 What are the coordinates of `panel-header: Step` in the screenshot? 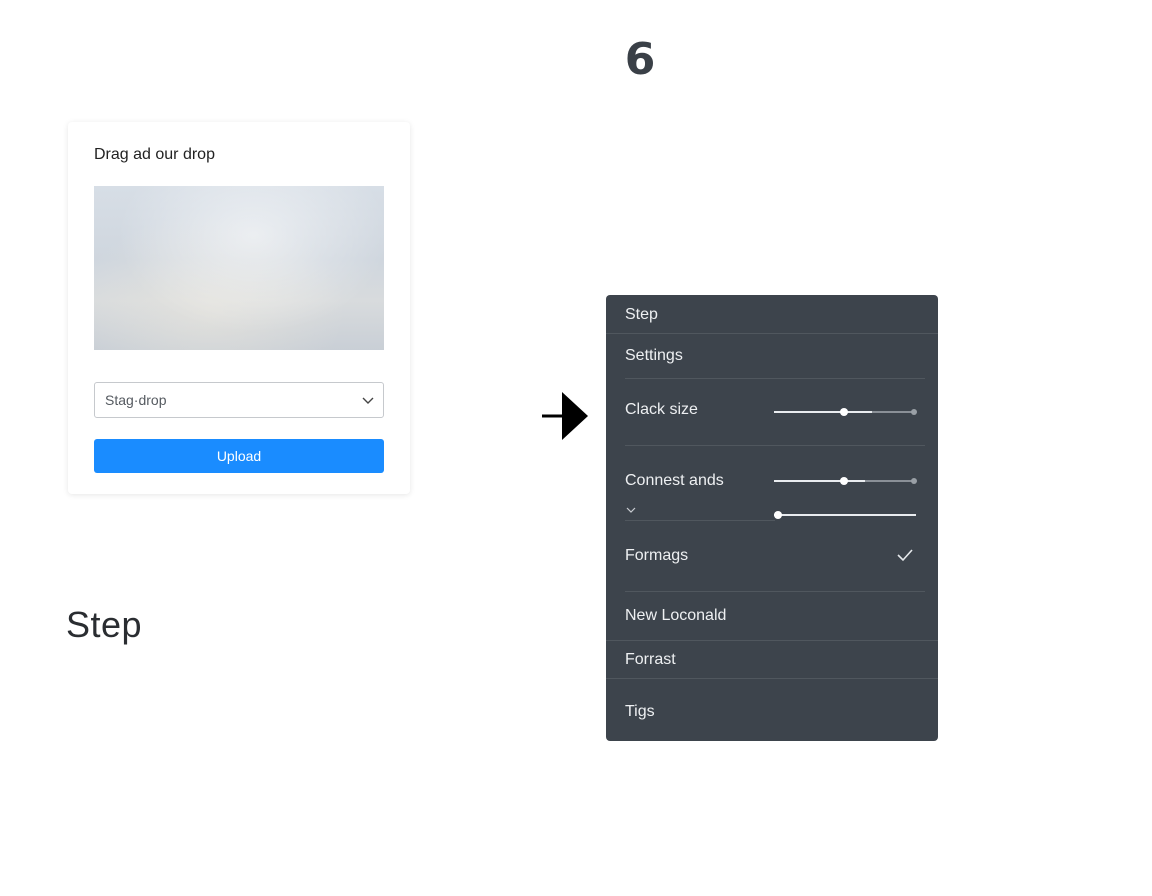 It's located at (772, 314).